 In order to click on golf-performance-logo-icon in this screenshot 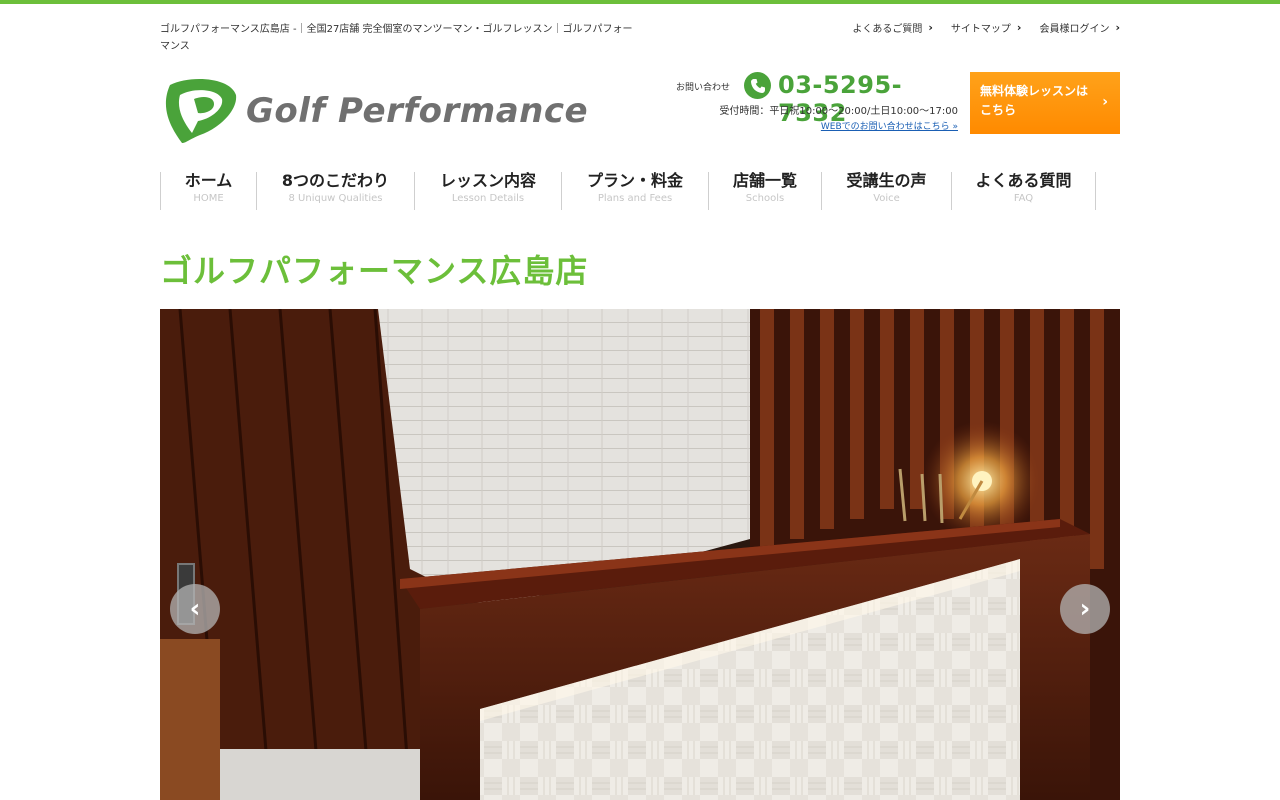, I will do `click(201, 111)`.